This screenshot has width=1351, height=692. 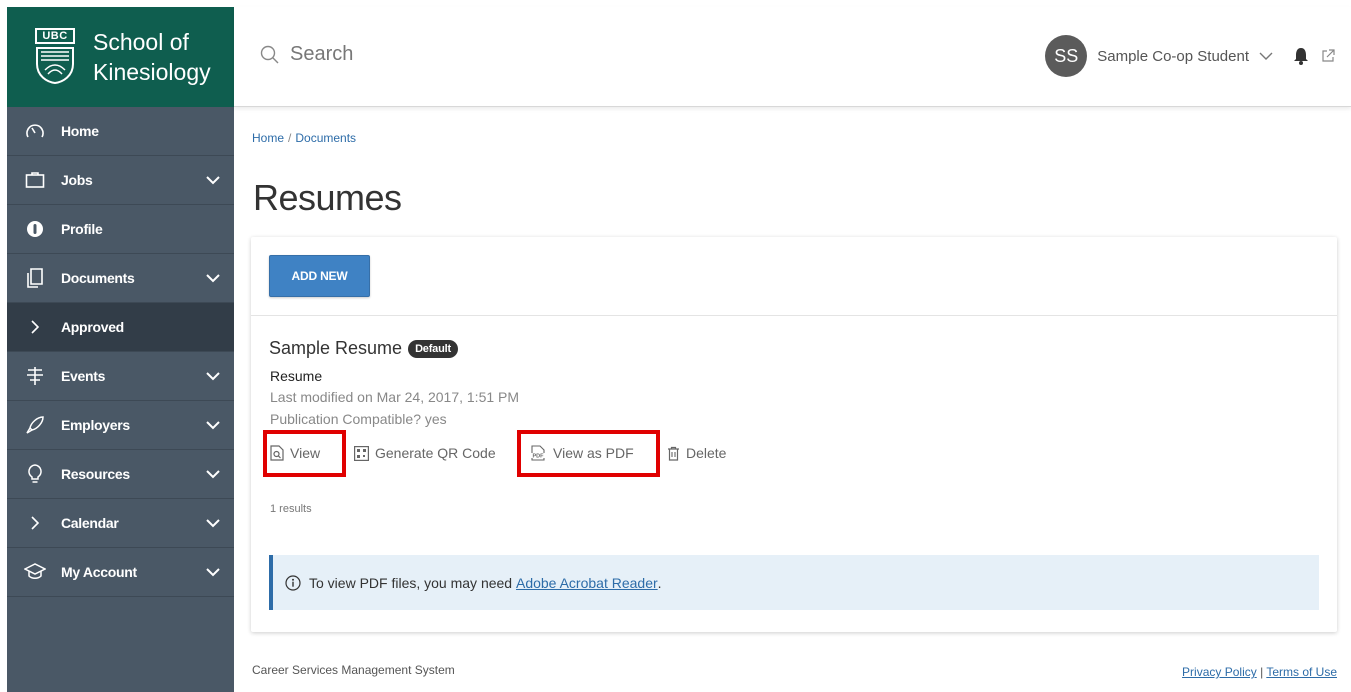 I want to click on dashboard-icon, so click(x=35, y=131).